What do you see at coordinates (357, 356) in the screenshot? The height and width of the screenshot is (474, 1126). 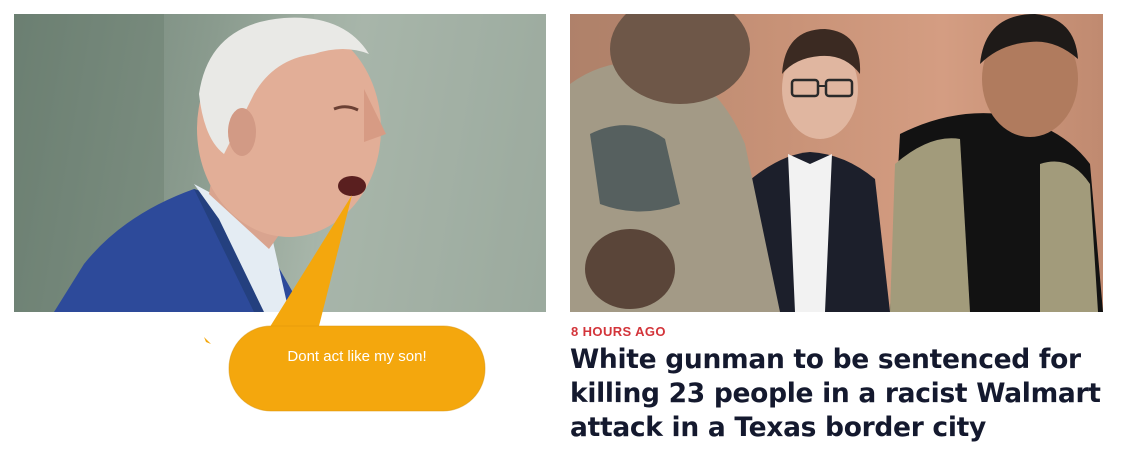 I see `speech-bubble-text: Dont act like my son!` at bounding box center [357, 356].